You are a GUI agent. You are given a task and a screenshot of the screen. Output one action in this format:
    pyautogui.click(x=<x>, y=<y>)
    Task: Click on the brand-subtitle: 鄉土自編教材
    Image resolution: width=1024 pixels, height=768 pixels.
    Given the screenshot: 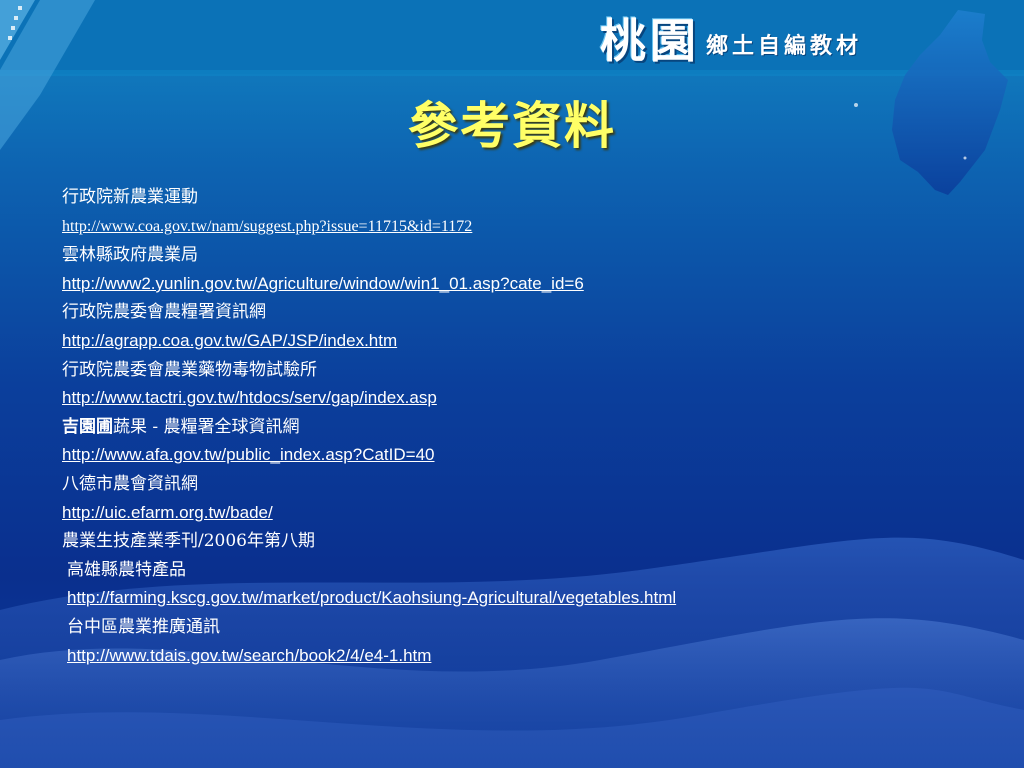 What is the action you would take?
    pyautogui.click(x=784, y=46)
    